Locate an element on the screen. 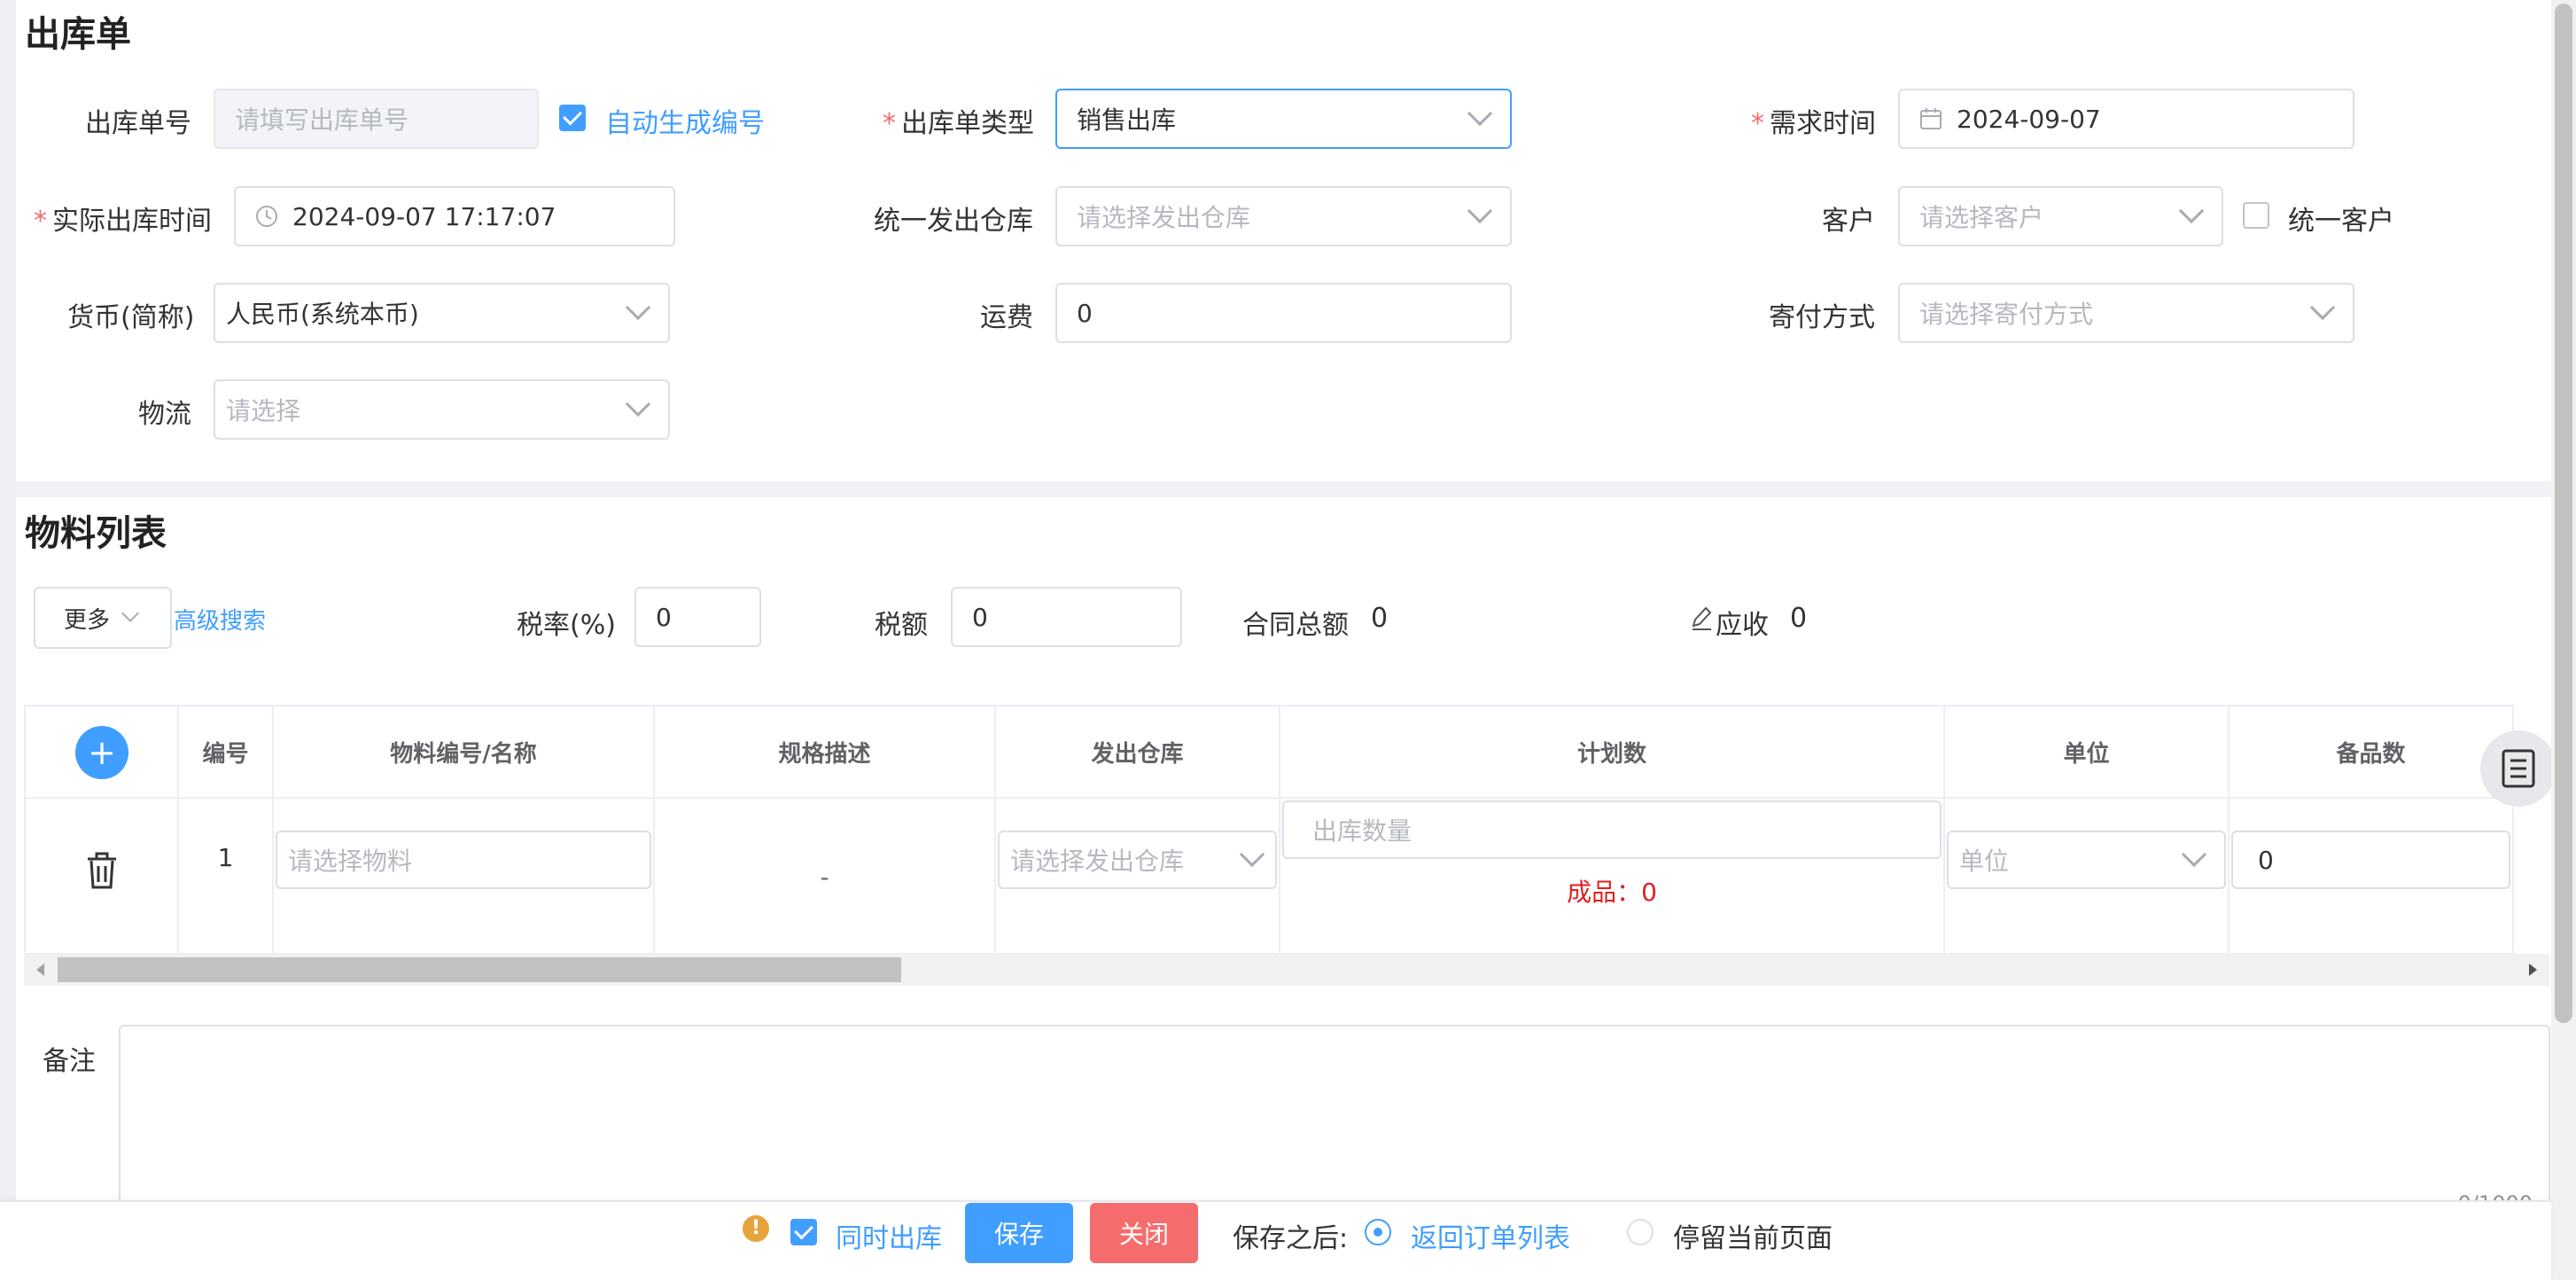 The width and height of the screenshot is (2576, 1280). unify-customer-label: 统一客户 is located at coordinates (2341, 218).